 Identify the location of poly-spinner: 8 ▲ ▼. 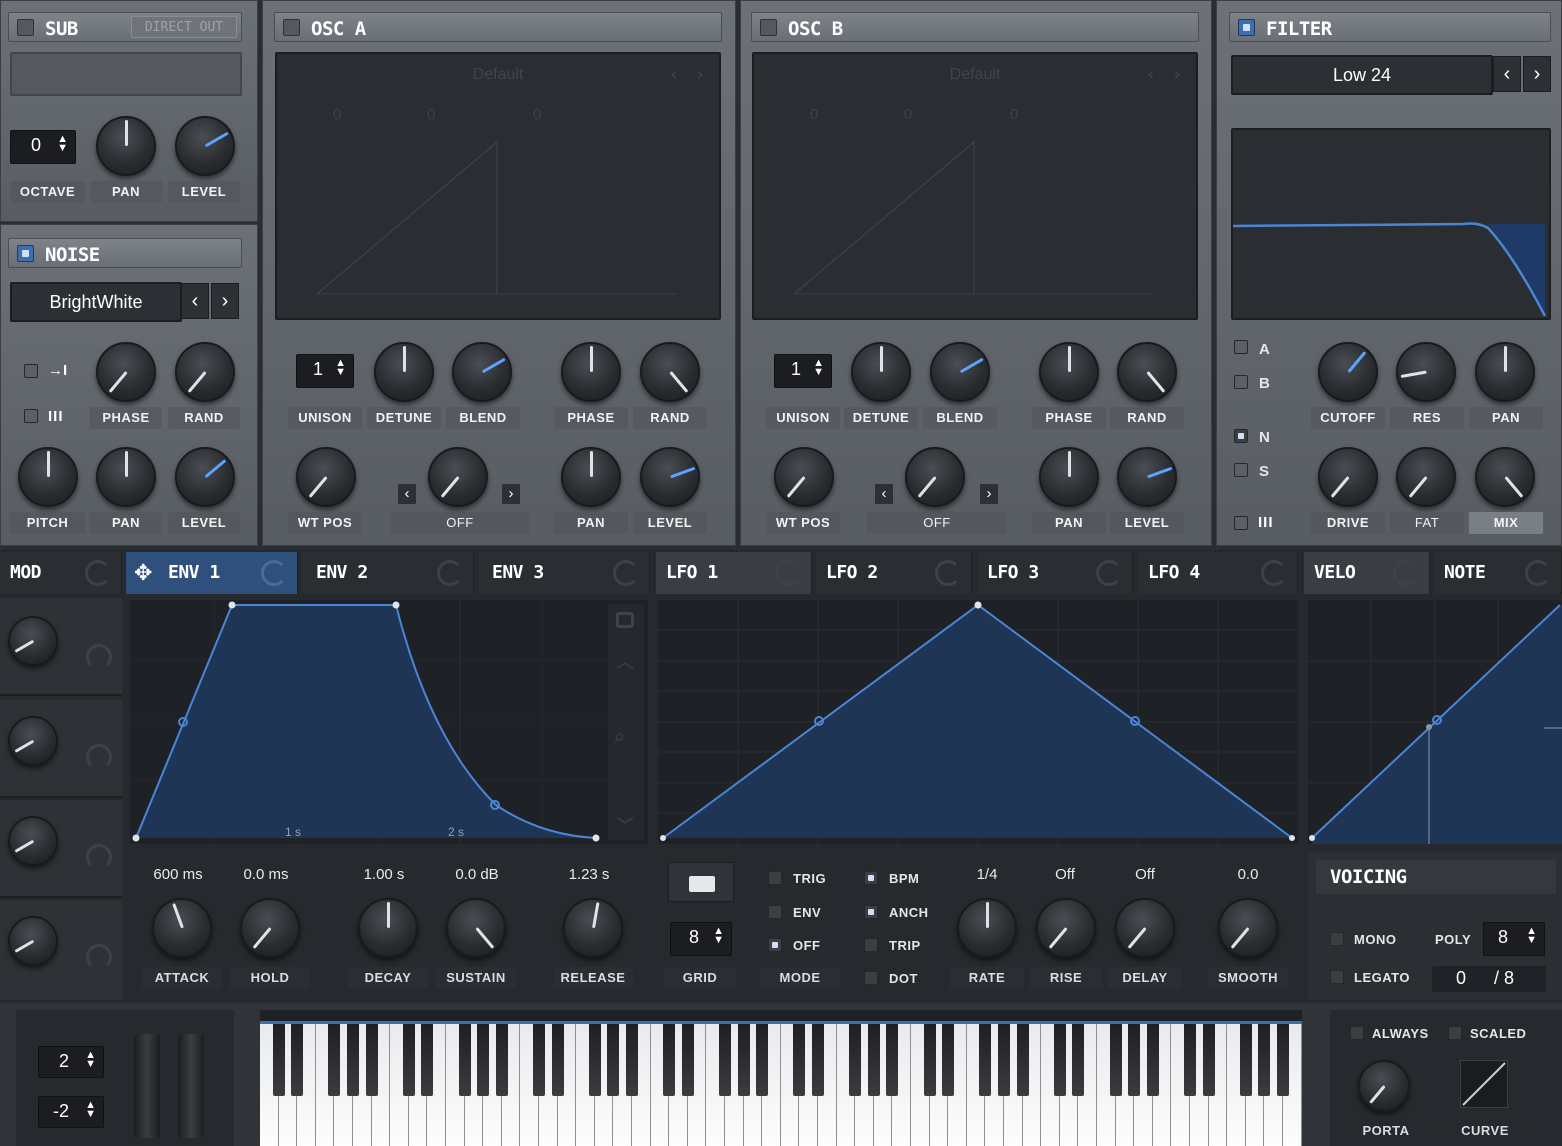
(1514, 939).